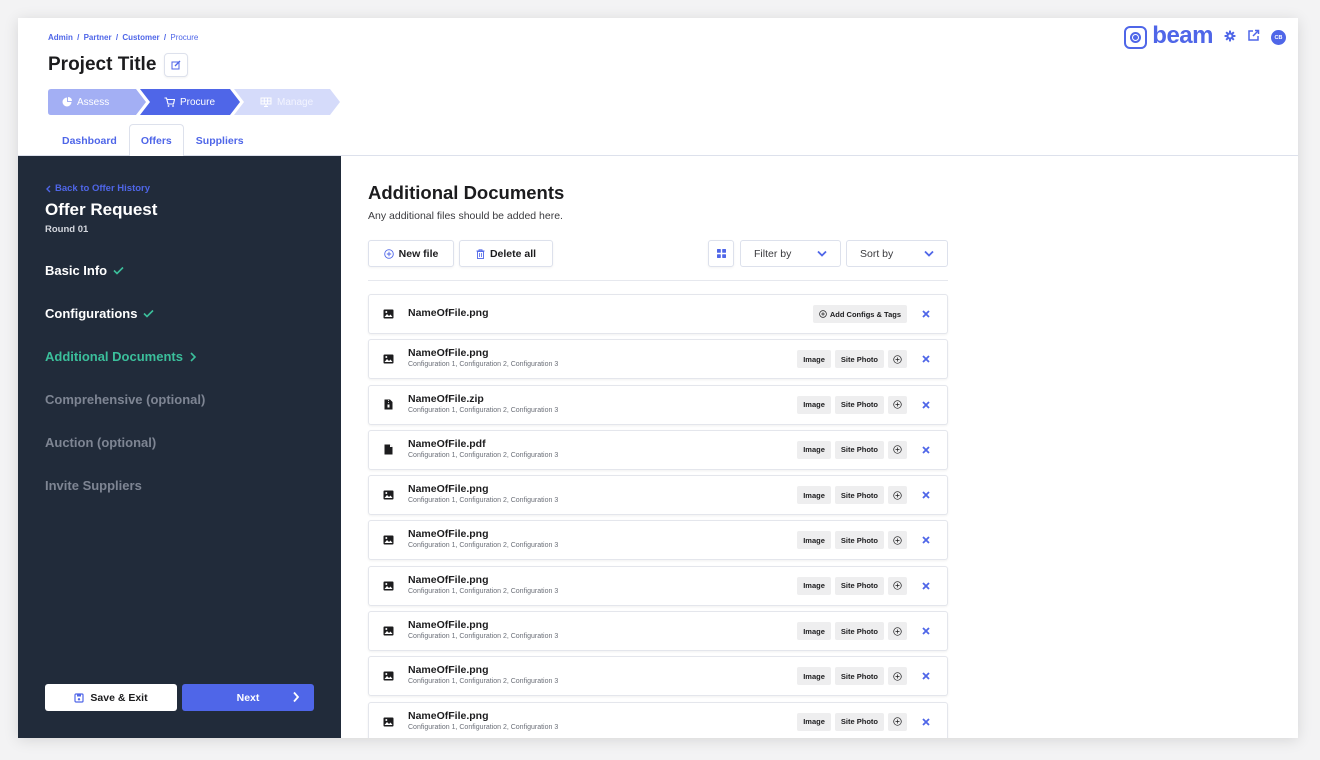 The image size is (1320, 760). Describe the element at coordinates (1278, 37) in the screenshot. I see `user-avatar: CB` at that location.